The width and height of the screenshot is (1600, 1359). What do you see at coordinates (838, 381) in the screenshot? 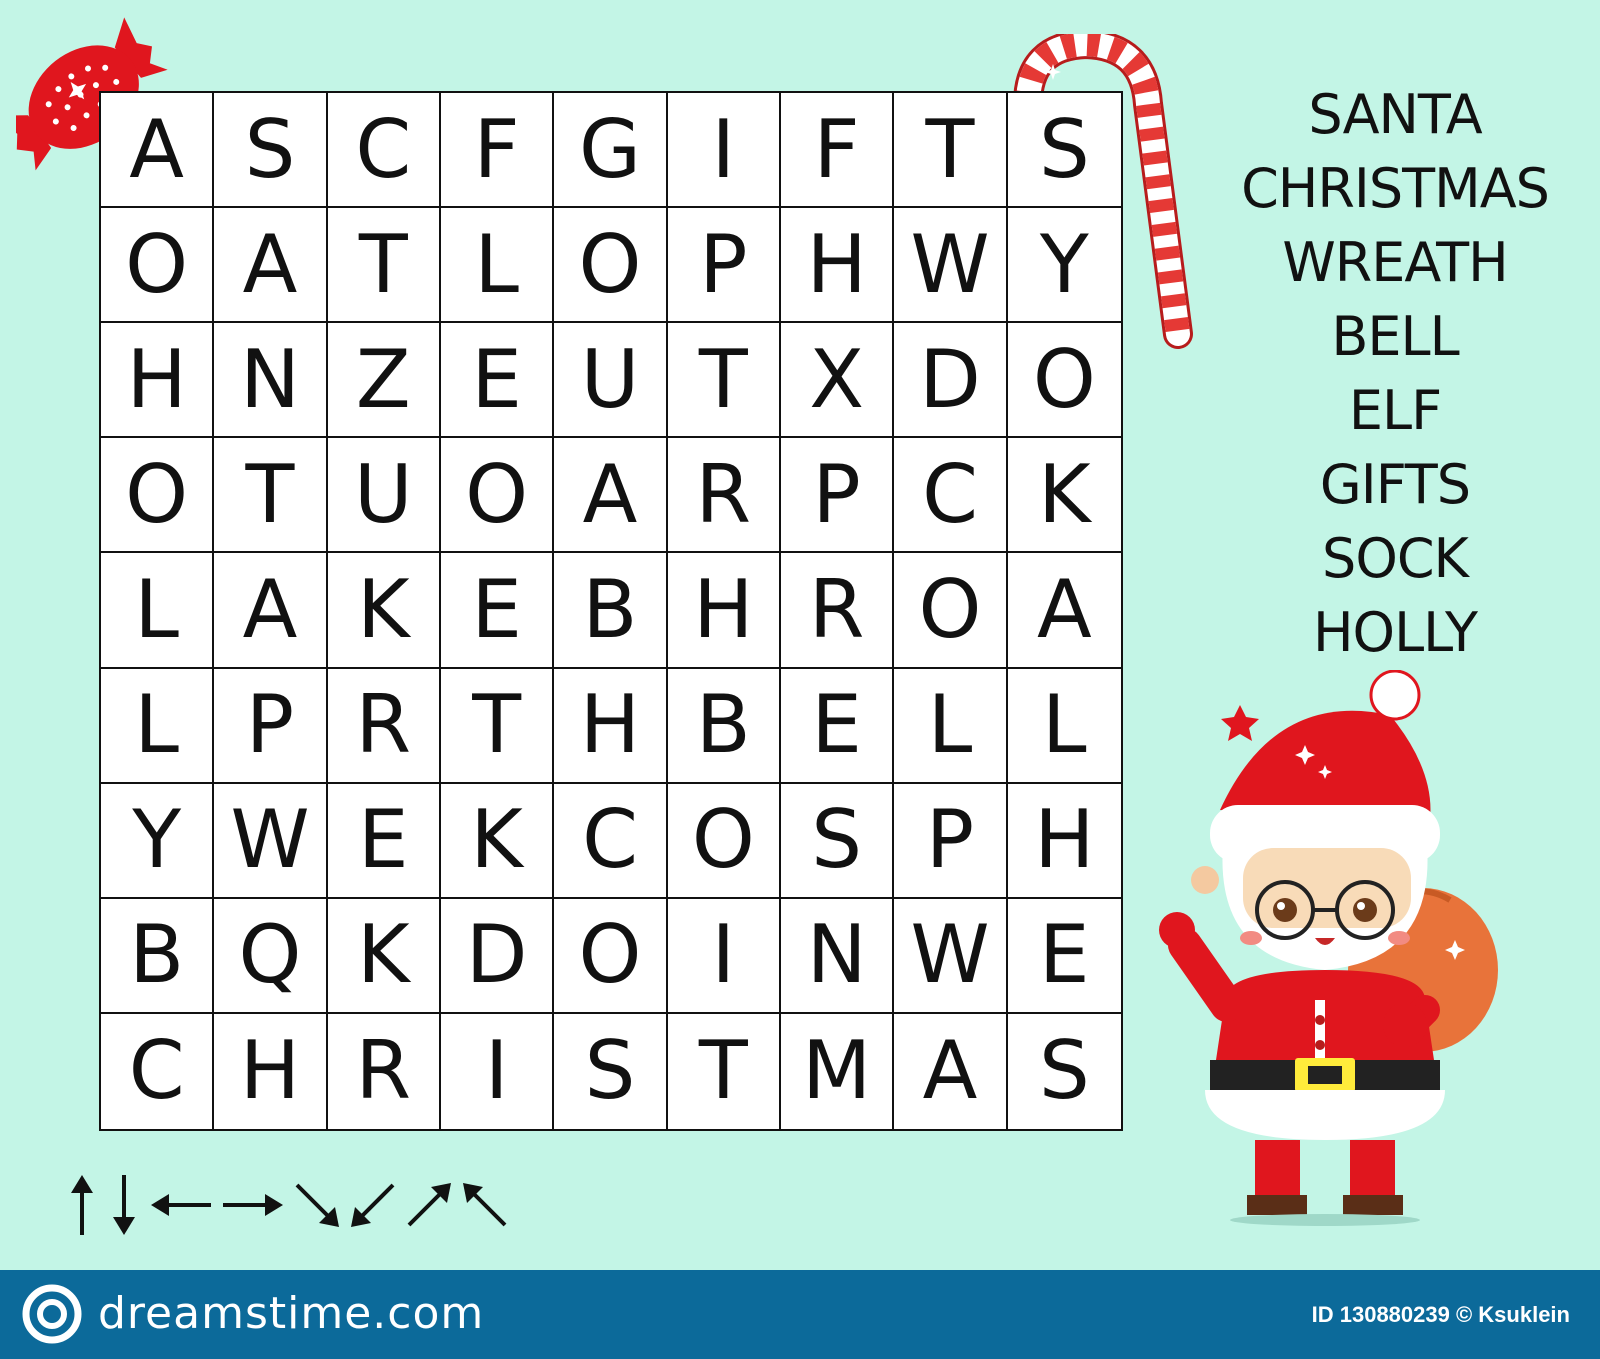
I see `grid-cell: X` at bounding box center [838, 381].